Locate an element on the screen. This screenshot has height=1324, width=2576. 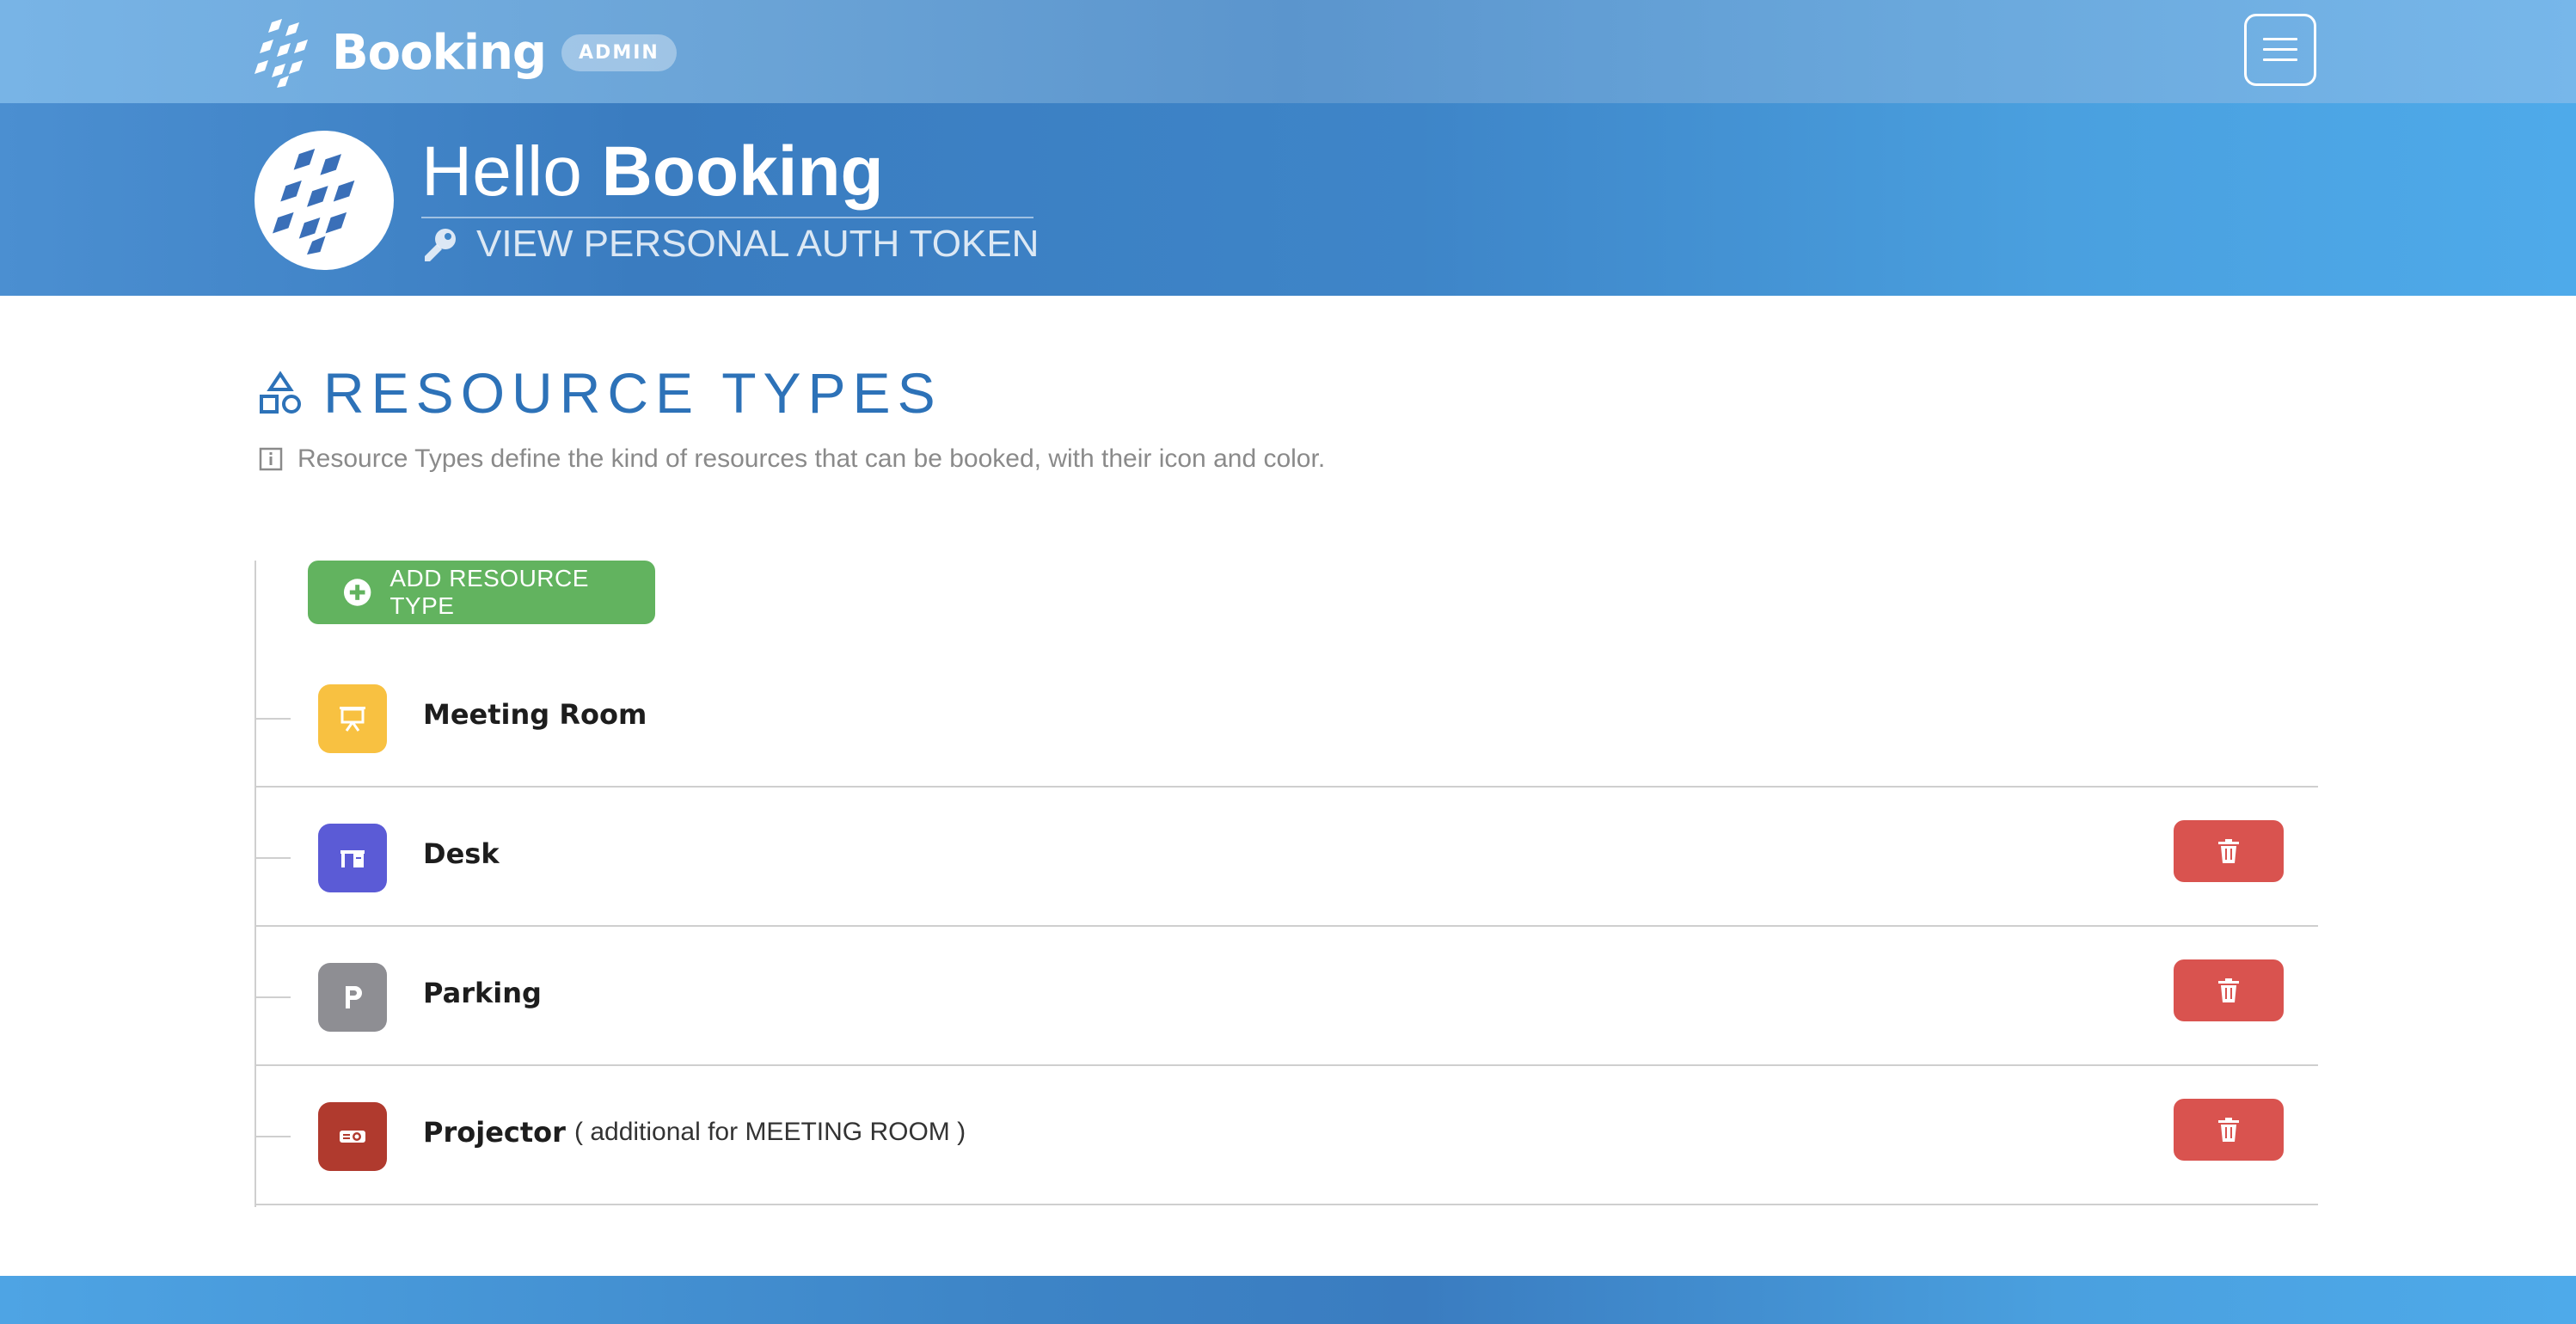
avatar is located at coordinates (324, 200).